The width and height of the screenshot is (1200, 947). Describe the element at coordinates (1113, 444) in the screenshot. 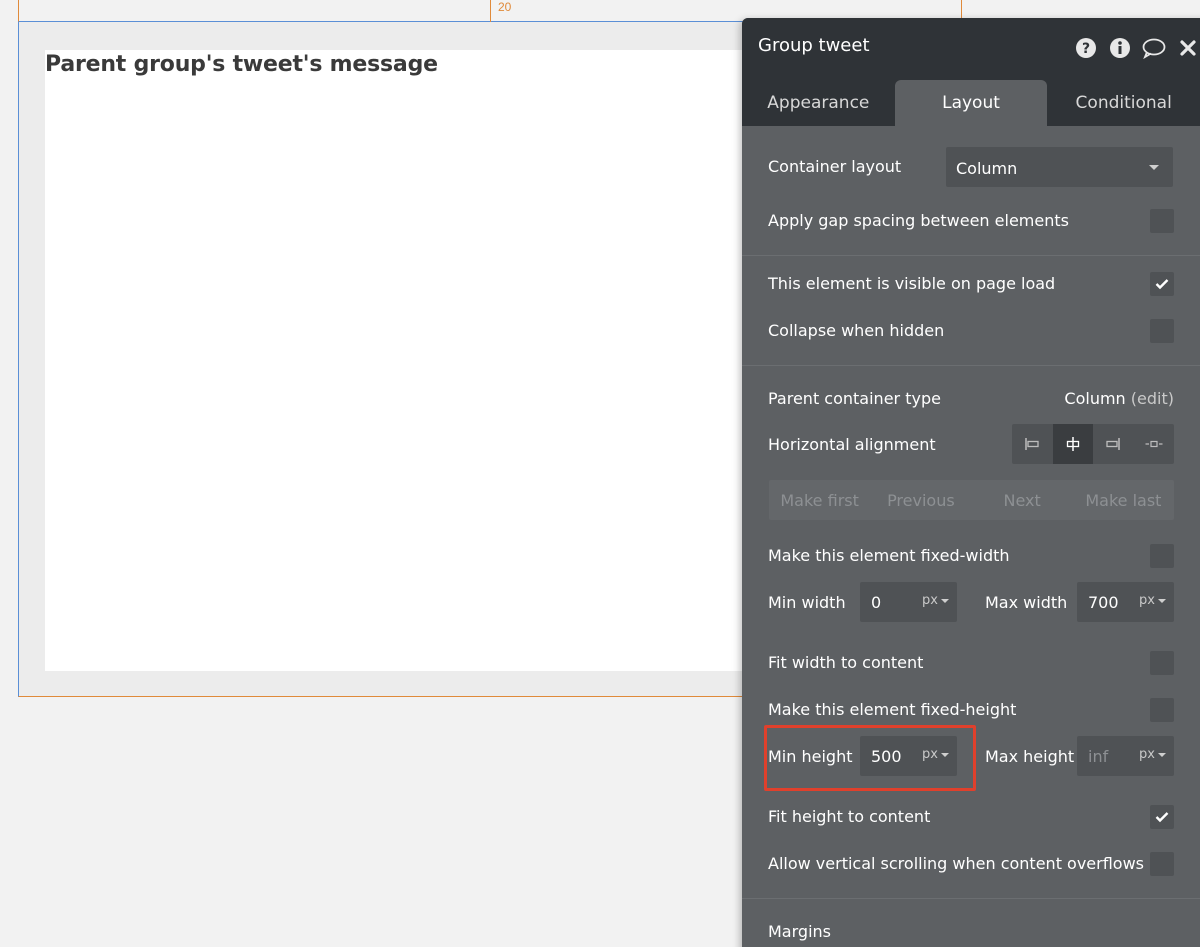

I see `align-right-button` at that location.